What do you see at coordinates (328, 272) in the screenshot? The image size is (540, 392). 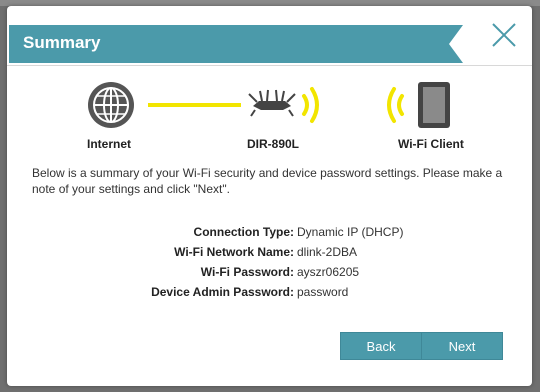 I see `wifi-password-value: ayszr06205` at bounding box center [328, 272].